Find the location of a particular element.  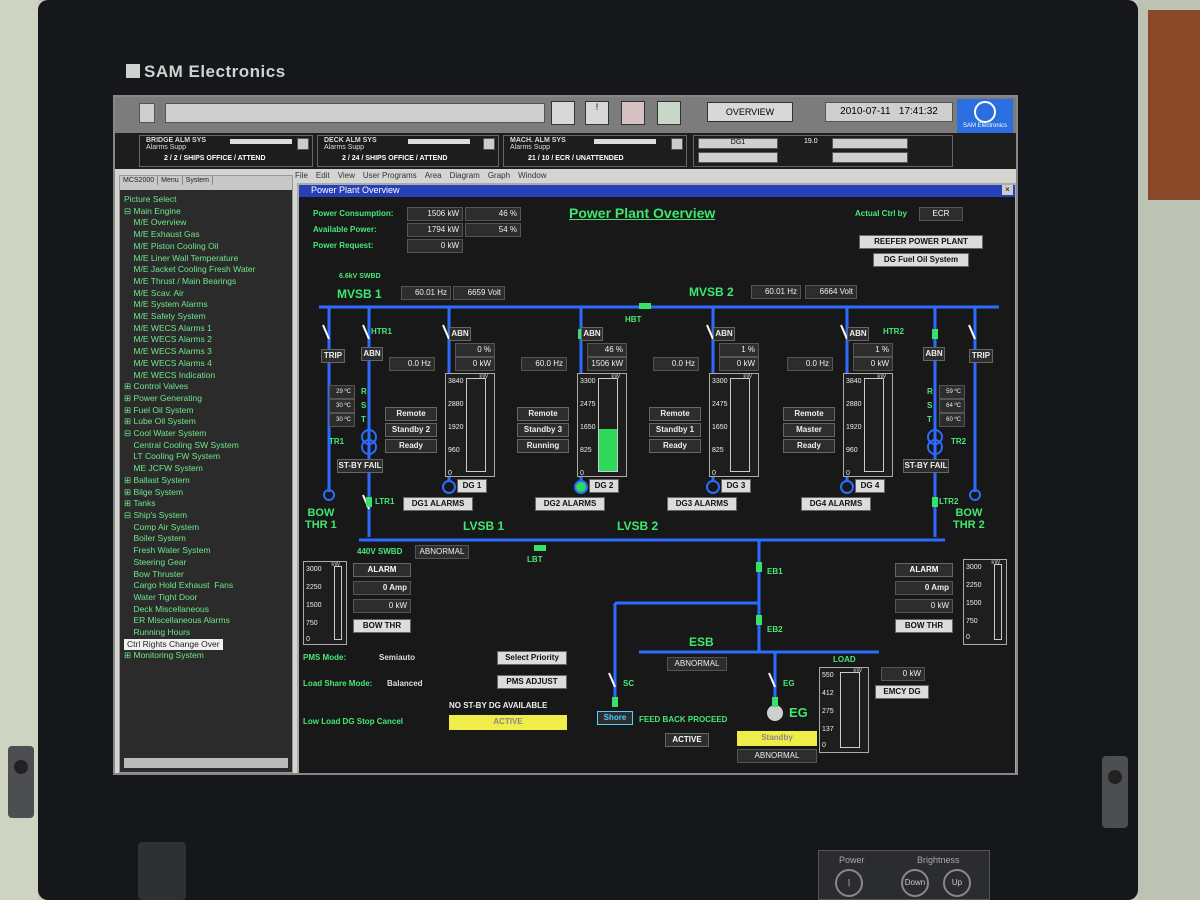

dg1-button: DG 1 is located at coordinates (472, 486).